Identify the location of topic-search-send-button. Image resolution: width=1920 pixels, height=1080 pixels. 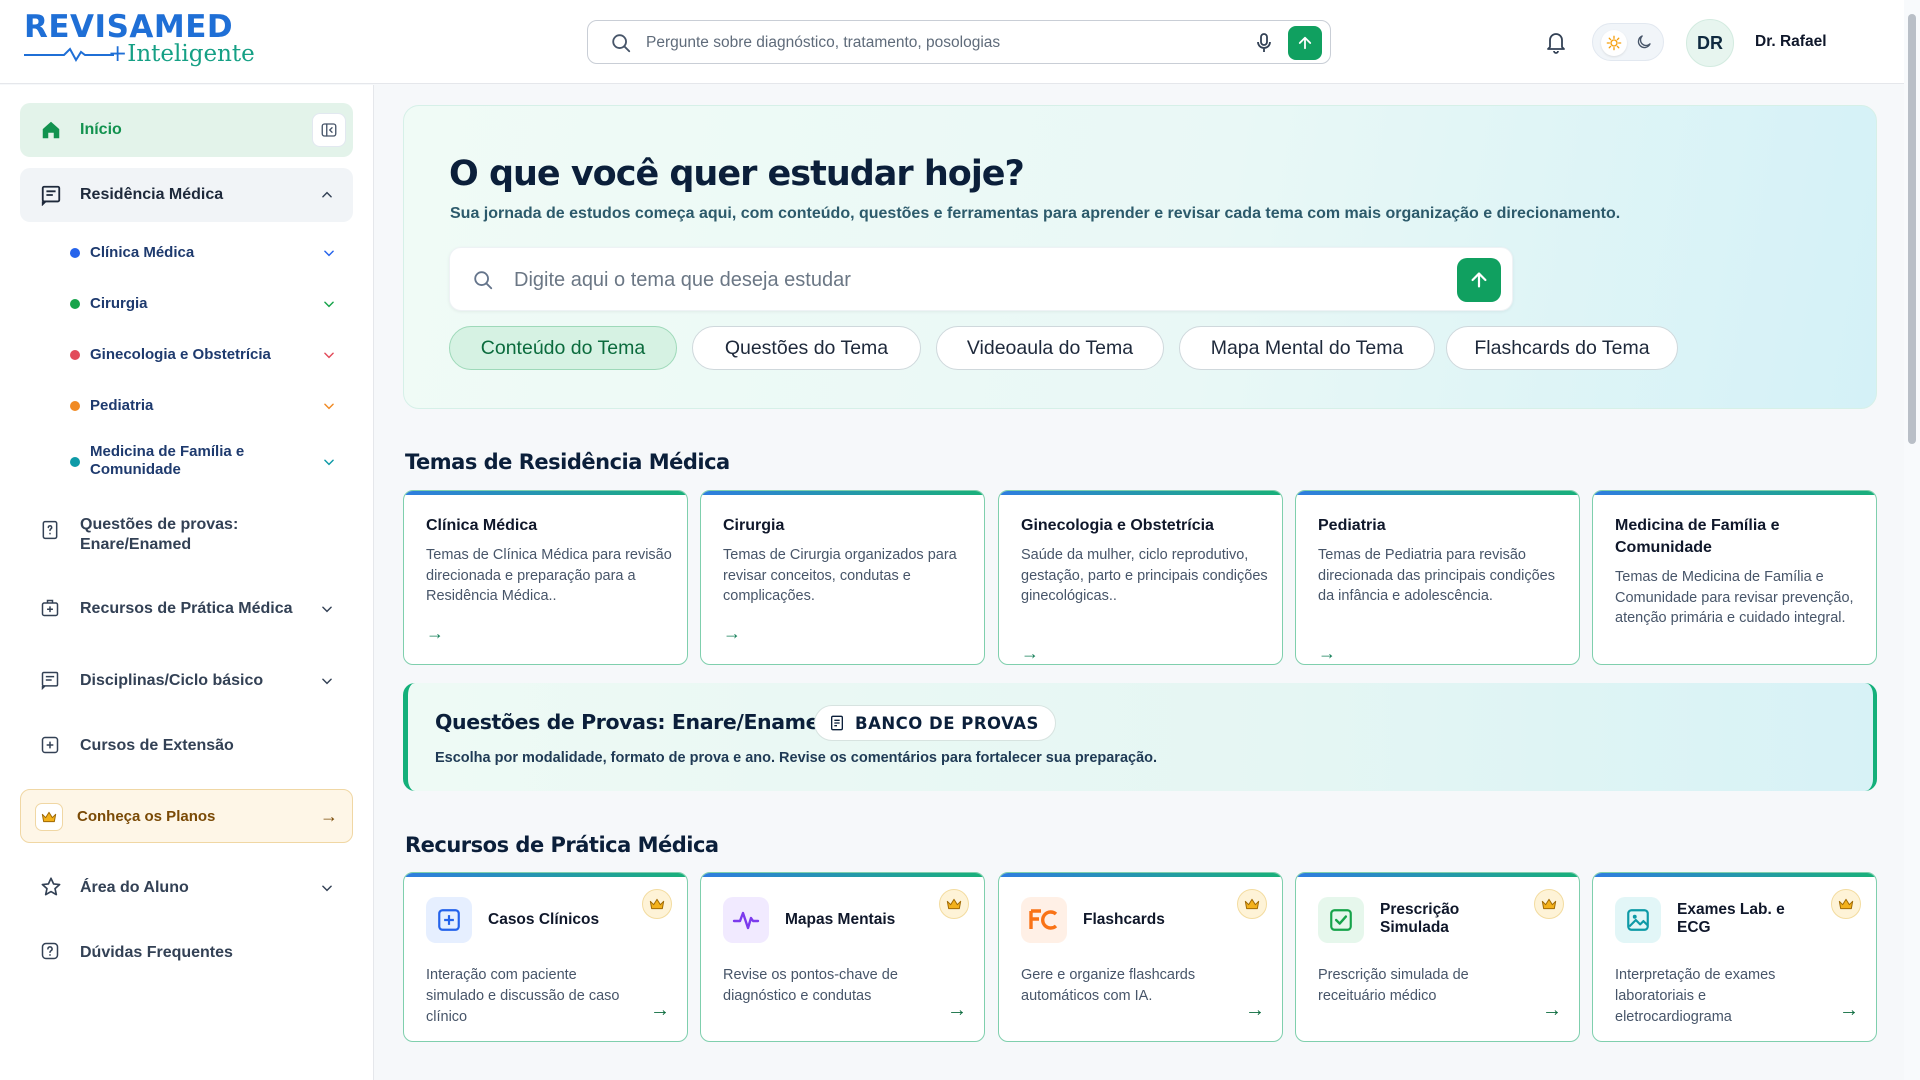
(1479, 280).